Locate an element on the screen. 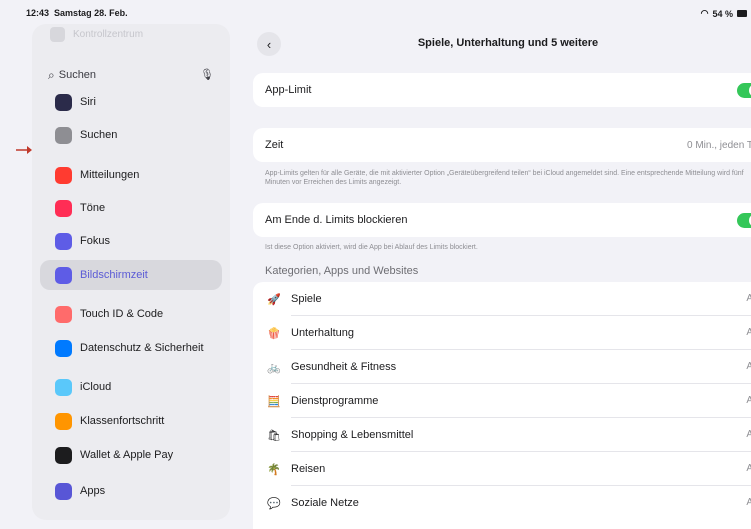 Image resolution: width=751 pixels, height=529 pixels. sidebar-item-bildschirmzeit: Bildschirmzeit is located at coordinates (131, 275).